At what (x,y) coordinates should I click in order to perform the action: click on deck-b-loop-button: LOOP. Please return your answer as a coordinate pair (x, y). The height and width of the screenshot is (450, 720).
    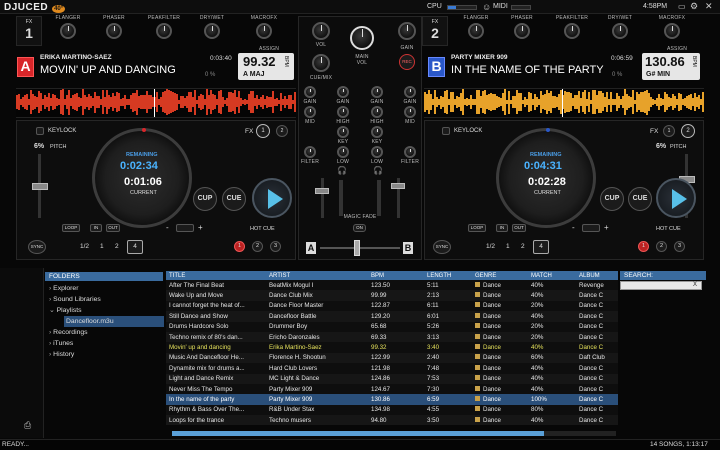
    Looking at the image, I should click on (477, 228).